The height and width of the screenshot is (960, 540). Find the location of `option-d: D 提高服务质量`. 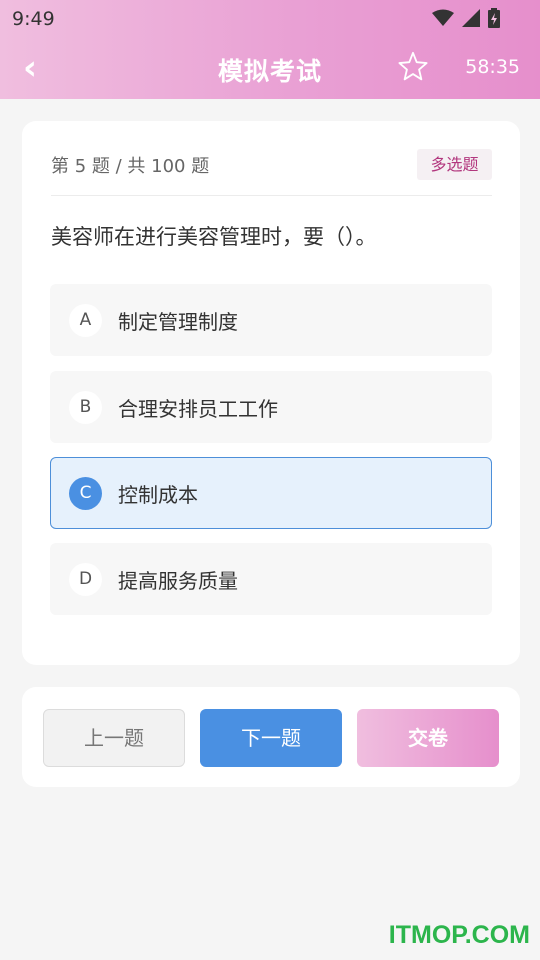

option-d: D 提高服务质量 is located at coordinates (271, 579).